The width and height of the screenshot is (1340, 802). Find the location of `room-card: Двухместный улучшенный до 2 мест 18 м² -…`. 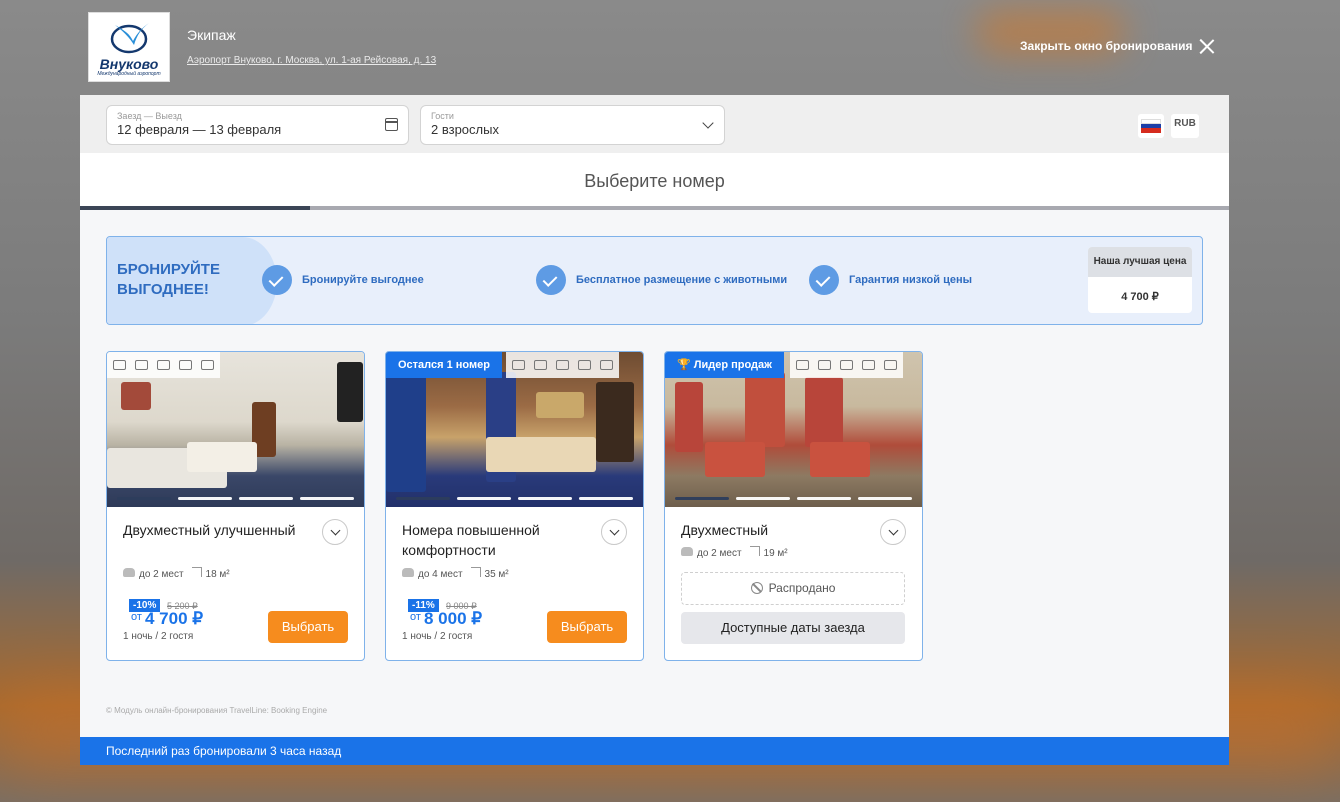

room-card: Двухместный улучшенный до 2 мест 18 м² -… is located at coordinates (235, 506).